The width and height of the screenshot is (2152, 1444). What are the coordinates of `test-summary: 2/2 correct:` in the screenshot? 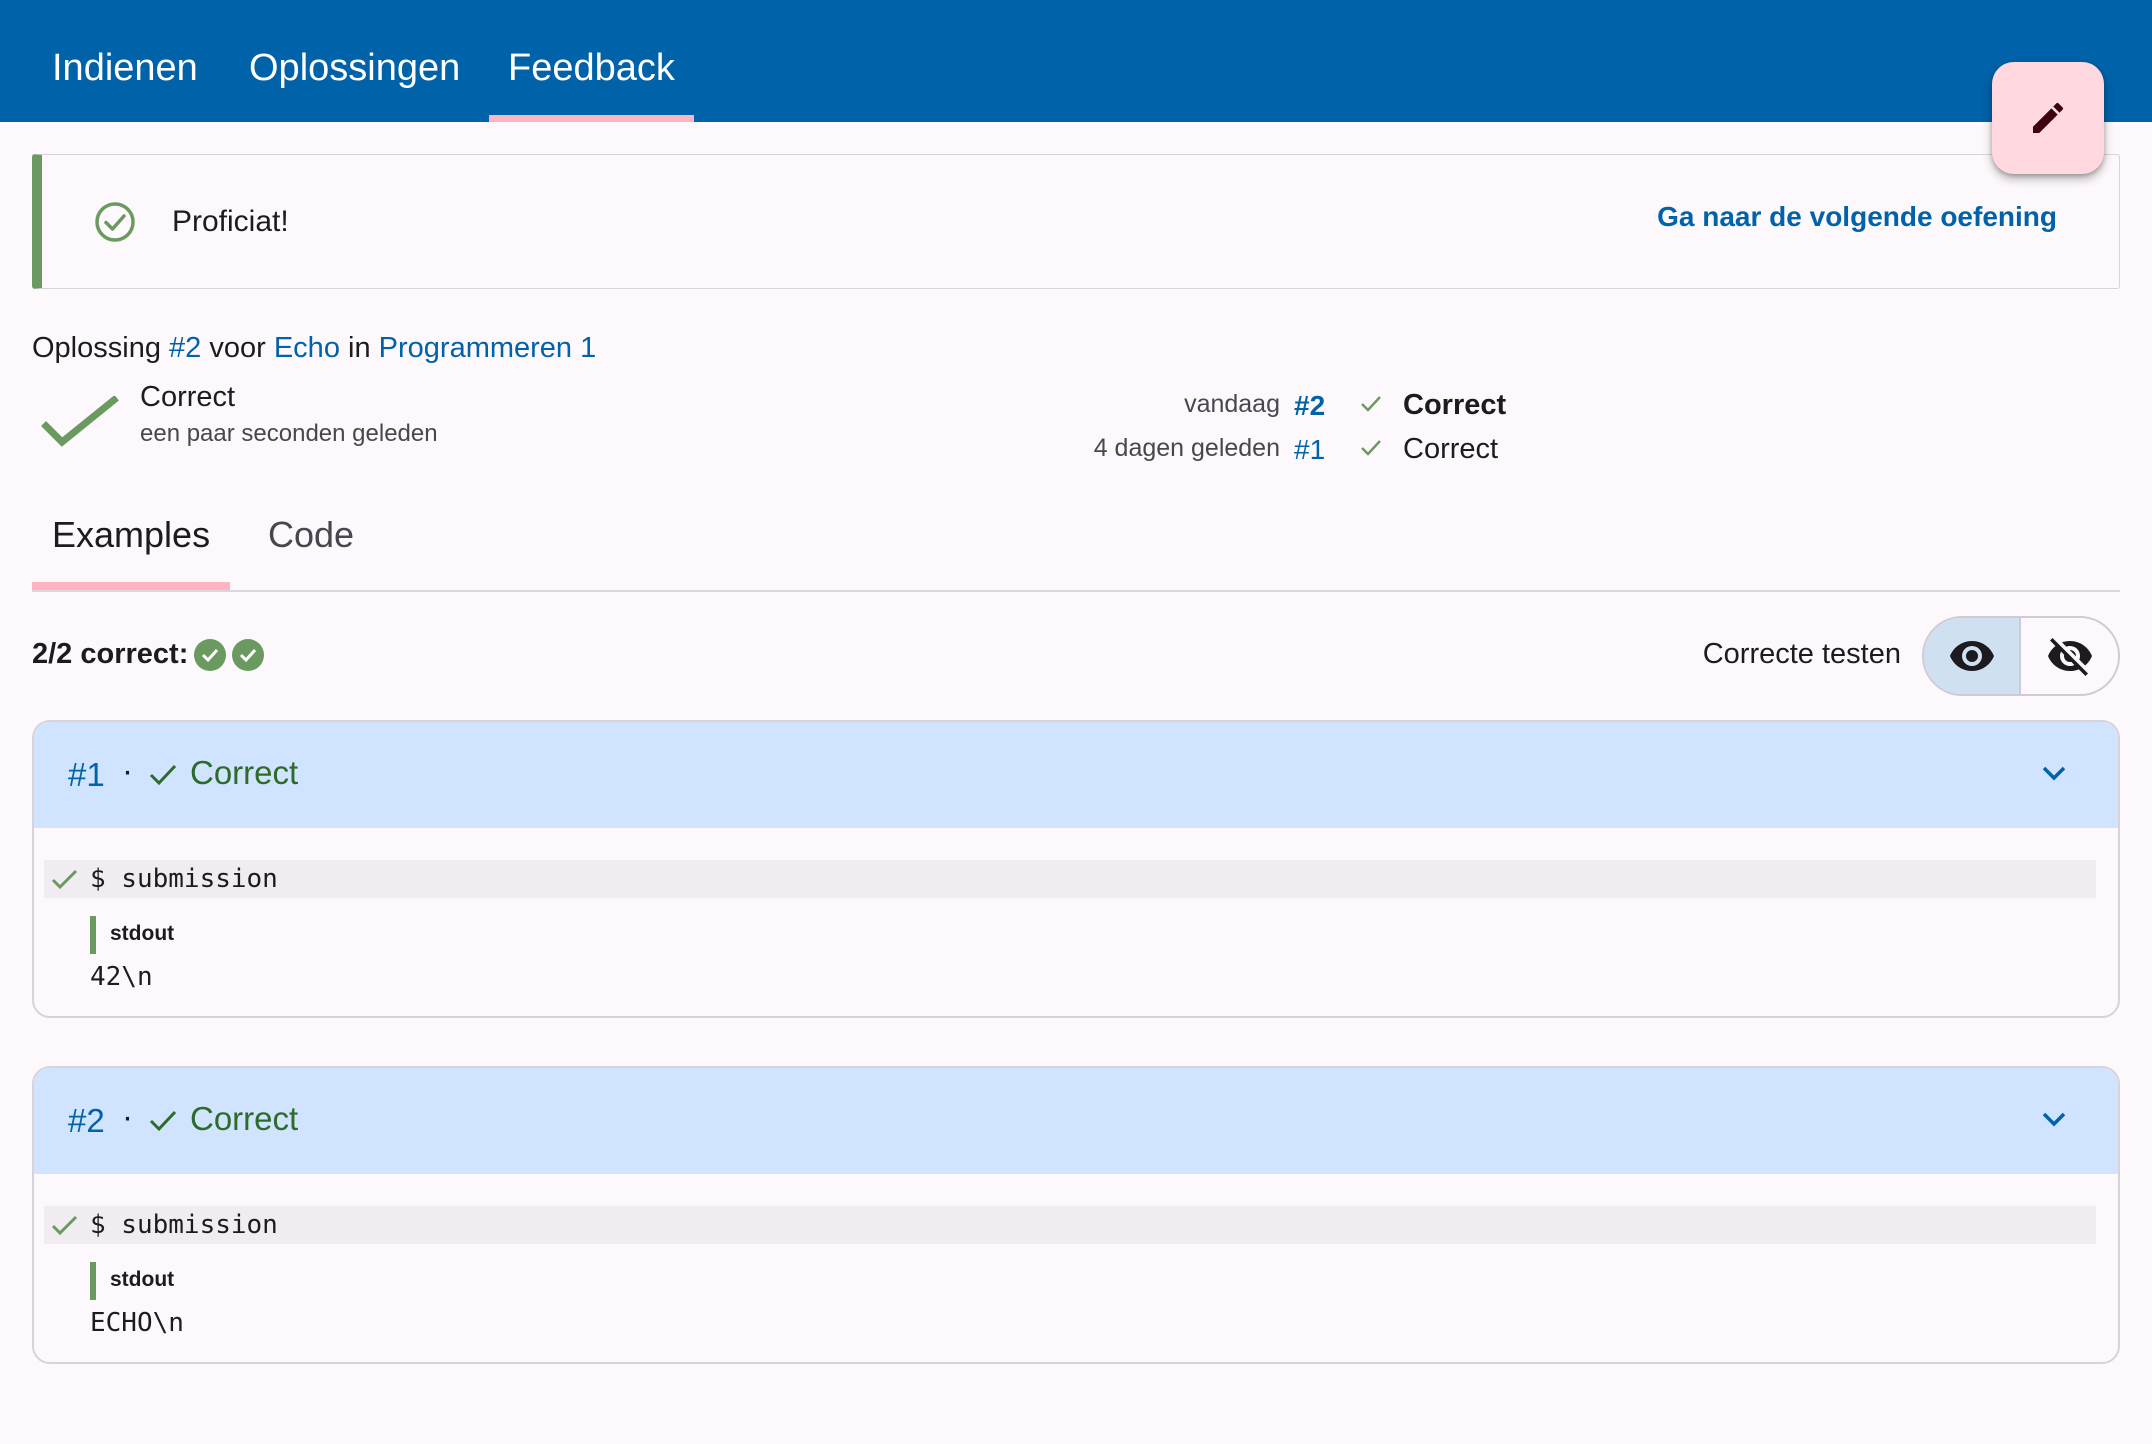 It's located at (148, 654).